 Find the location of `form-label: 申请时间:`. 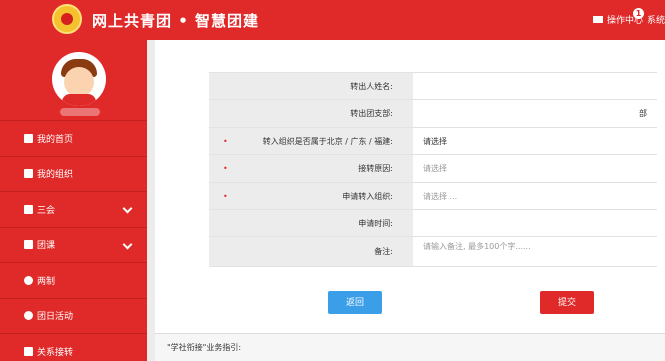

form-label: 申请时间: is located at coordinates (311, 223).